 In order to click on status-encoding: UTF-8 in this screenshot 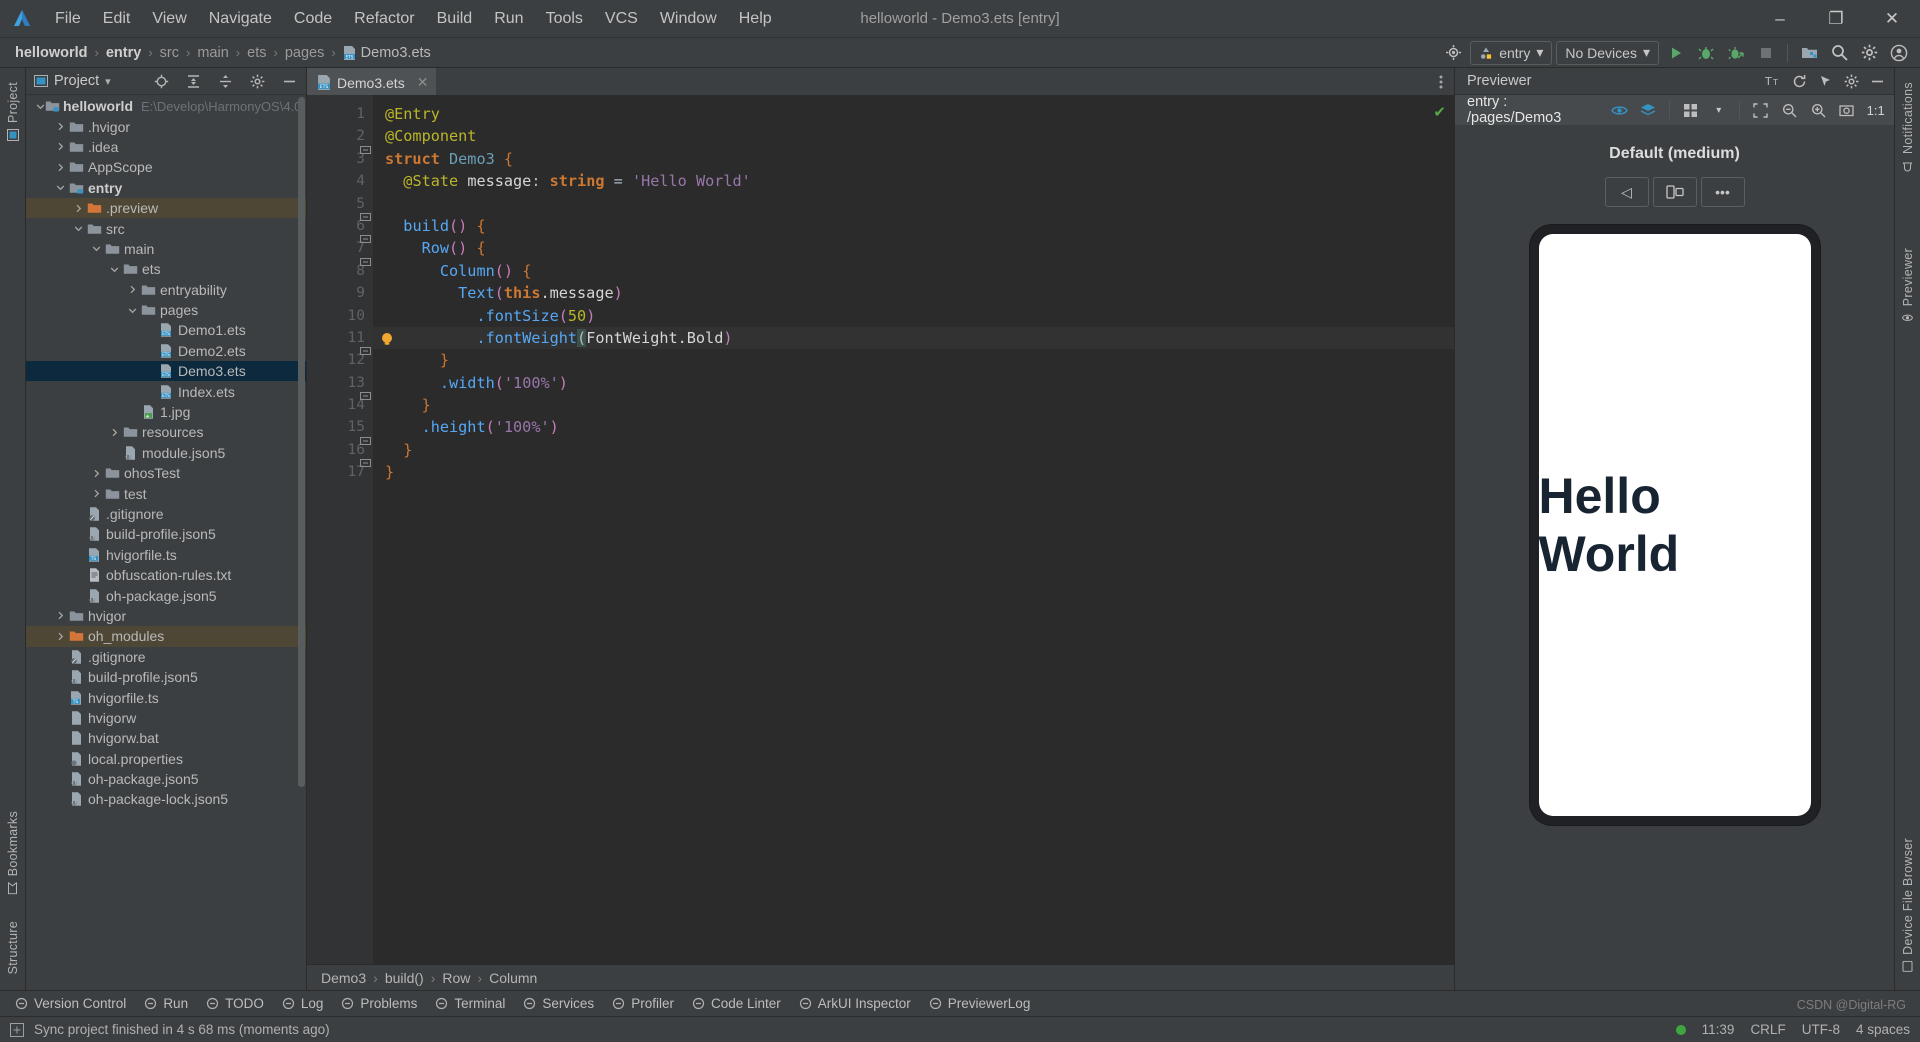, I will do `click(1821, 1029)`.